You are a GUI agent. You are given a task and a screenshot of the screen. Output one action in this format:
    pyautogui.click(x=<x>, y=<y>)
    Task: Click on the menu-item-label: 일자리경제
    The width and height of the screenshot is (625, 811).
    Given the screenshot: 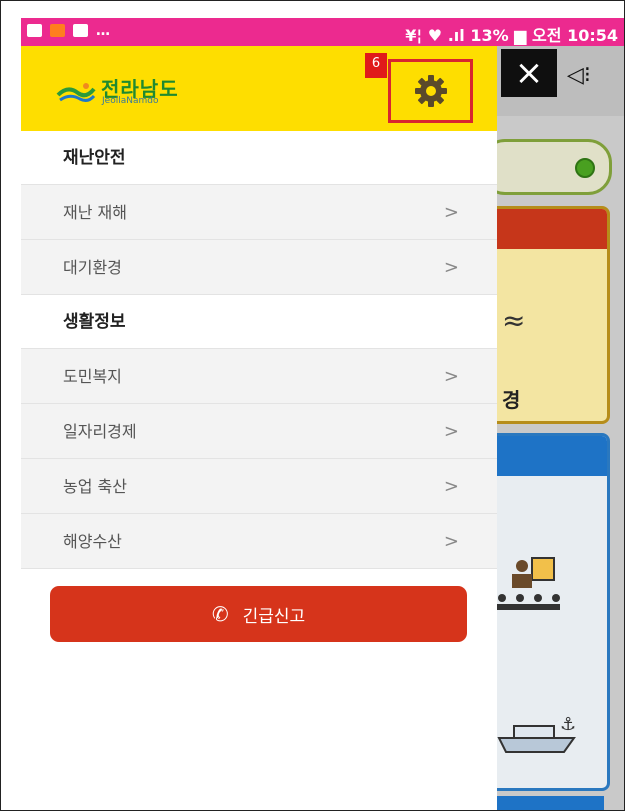 What is the action you would take?
    pyautogui.click(x=100, y=431)
    